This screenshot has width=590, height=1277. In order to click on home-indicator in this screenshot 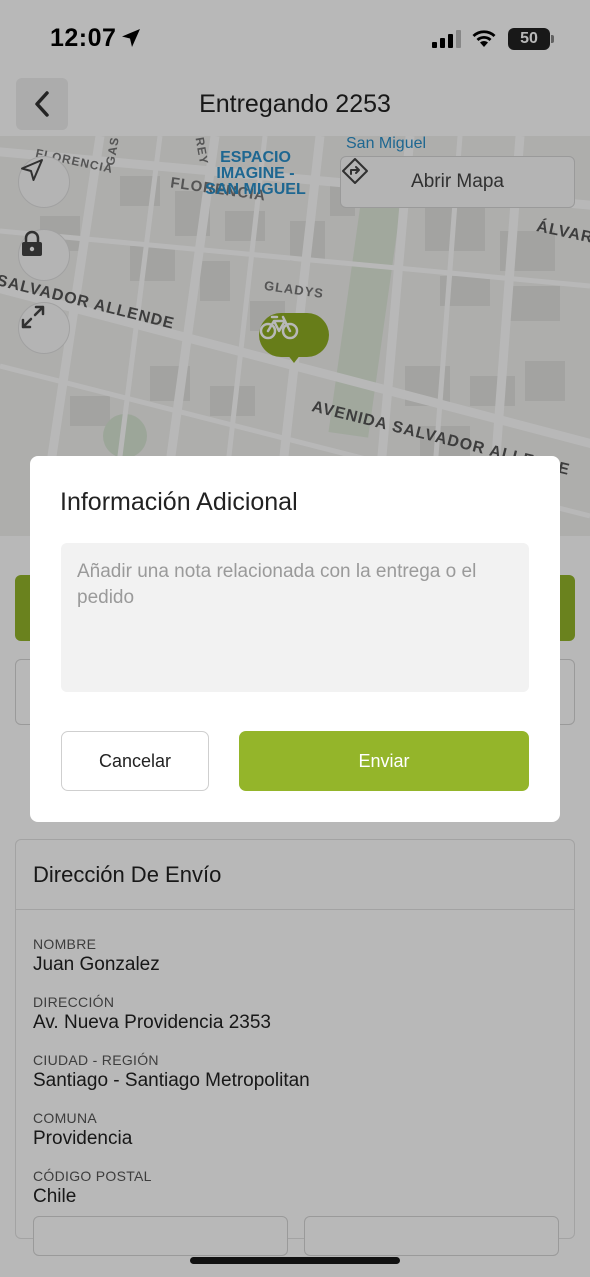, I will do `click(295, 1260)`.